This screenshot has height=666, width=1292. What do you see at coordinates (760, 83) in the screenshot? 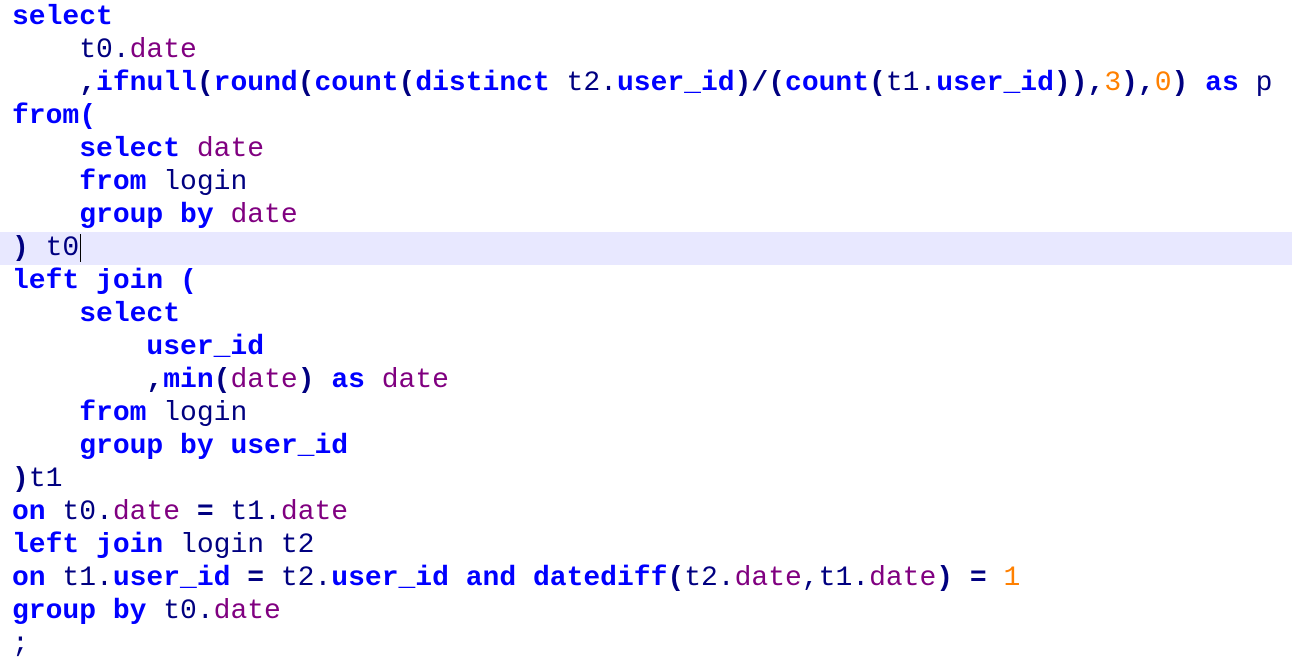
I see `code-token: )/(` at bounding box center [760, 83].